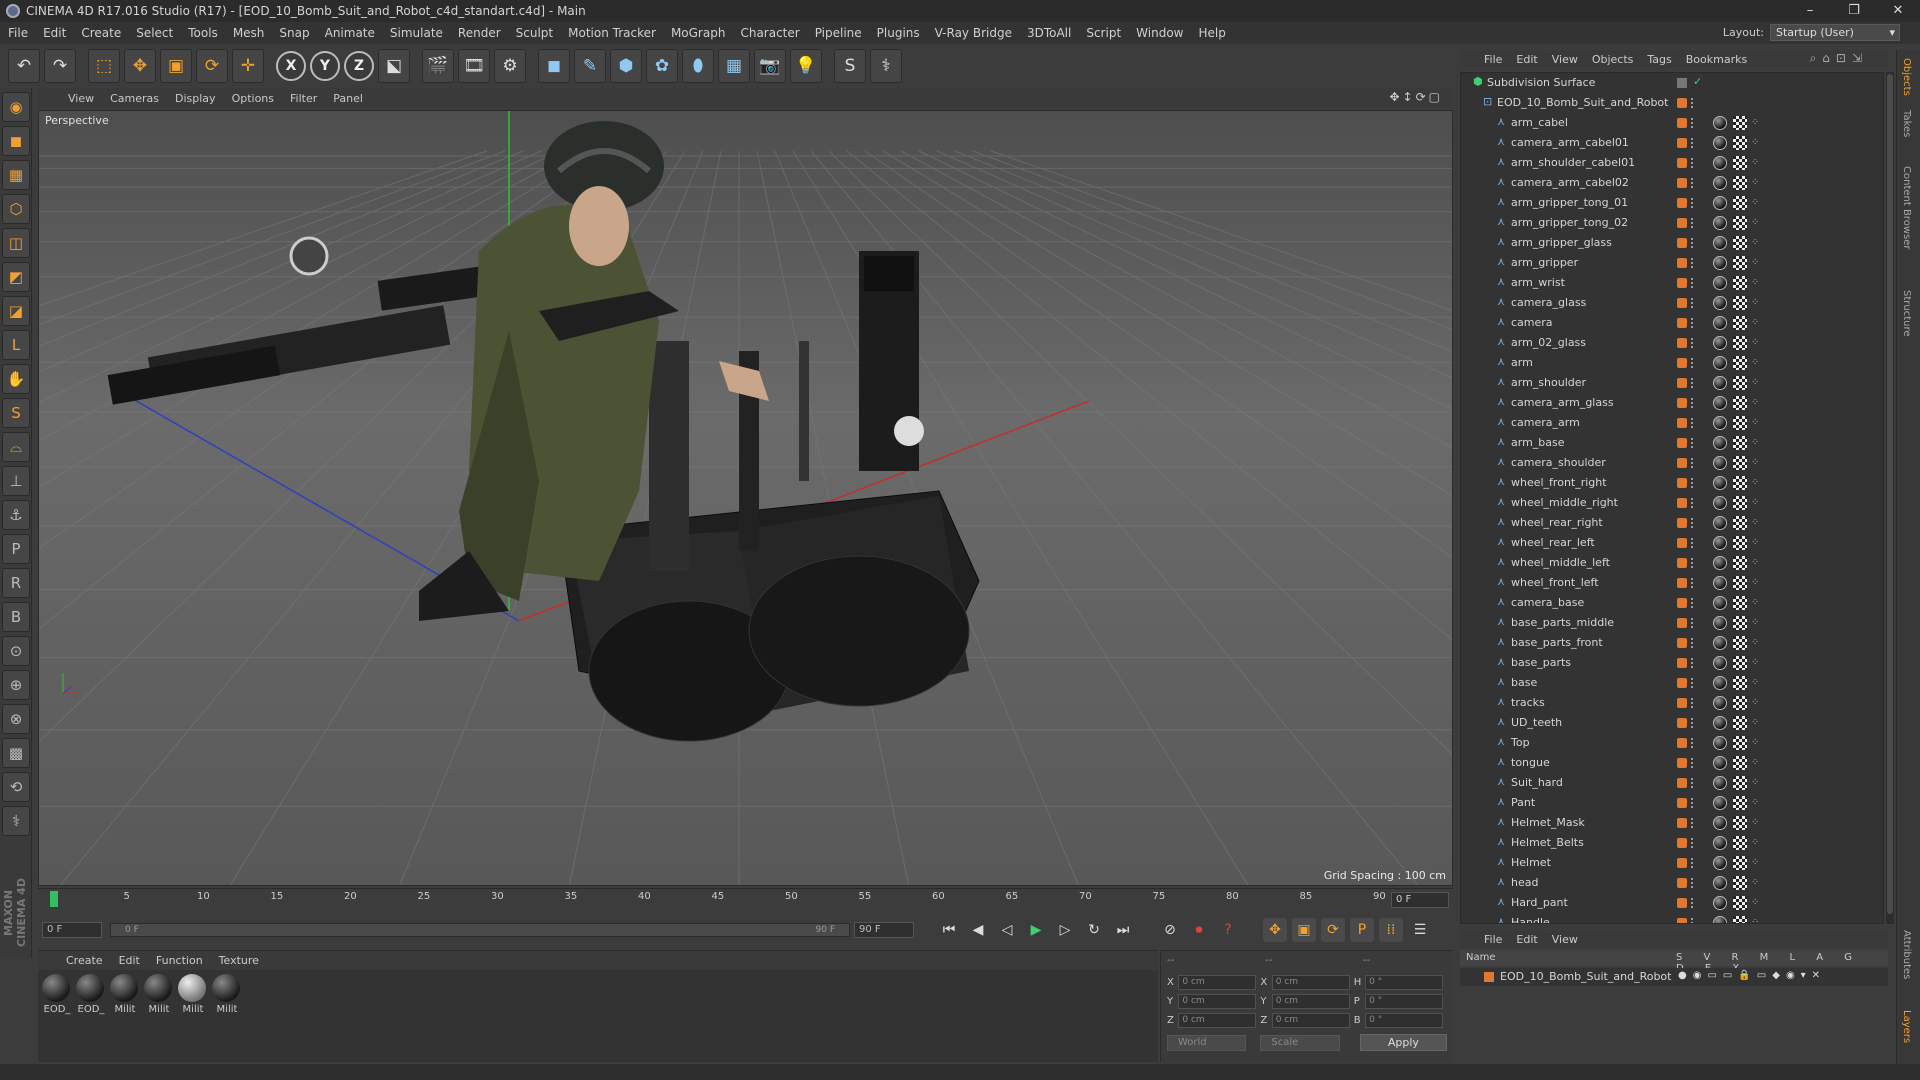 This screenshot has width=1920, height=1080. What do you see at coordinates (1207, 1042) in the screenshot?
I see `coords-mode-select: World` at bounding box center [1207, 1042].